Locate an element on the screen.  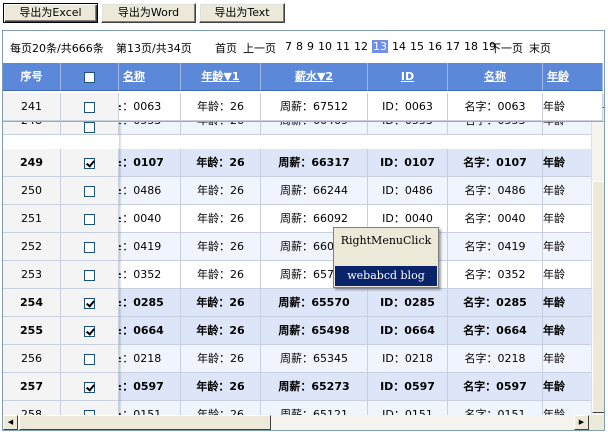
cell-salary: 周薪：67512 is located at coordinates (314, 107).